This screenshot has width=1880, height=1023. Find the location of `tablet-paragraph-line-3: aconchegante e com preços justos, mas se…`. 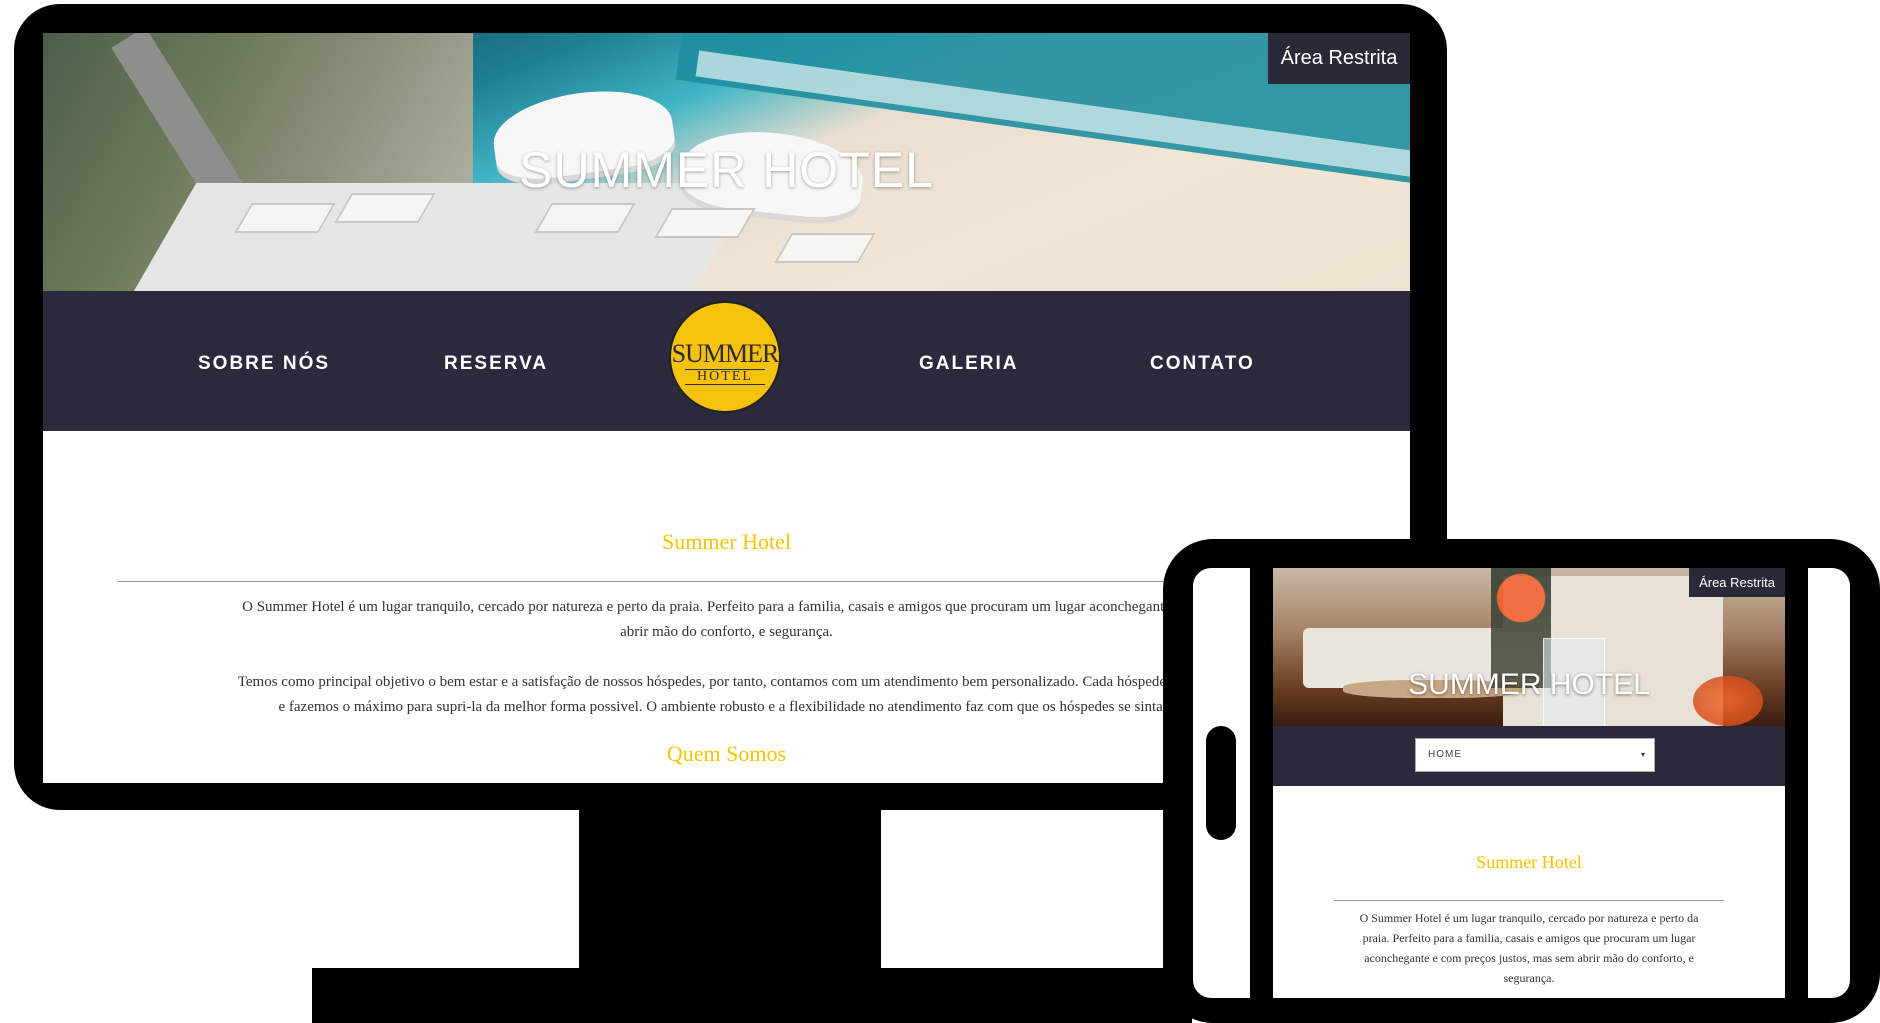

tablet-paragraph-line-3: aconchegante e com preços justos, mas se… is located at coordinates (1529, 958).